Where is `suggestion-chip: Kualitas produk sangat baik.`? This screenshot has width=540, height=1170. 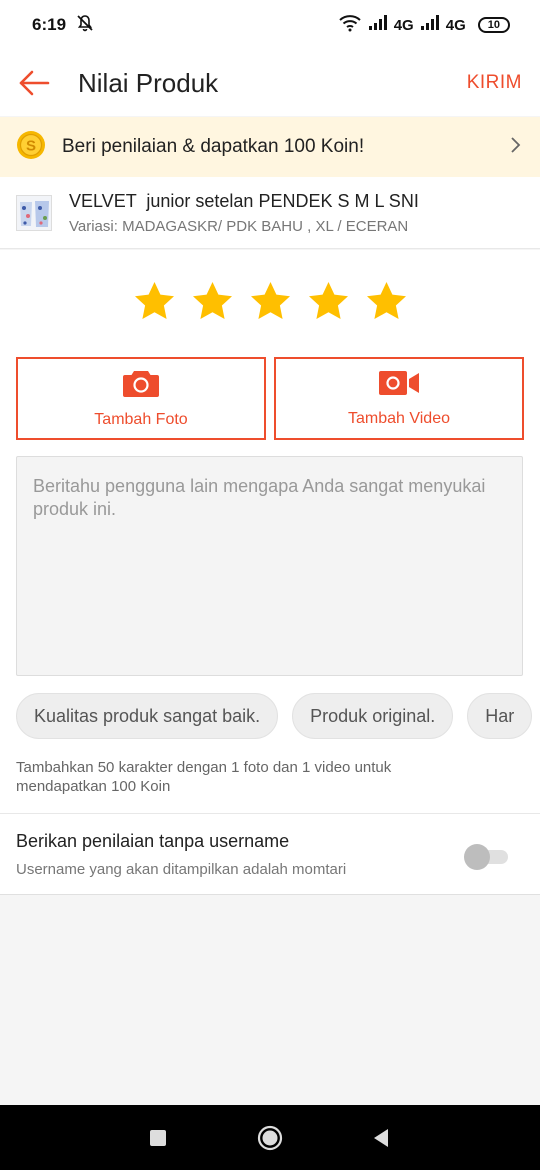
suggestion-chip: Kualitas produk sangat baik. is located at coordinates (147, 716).